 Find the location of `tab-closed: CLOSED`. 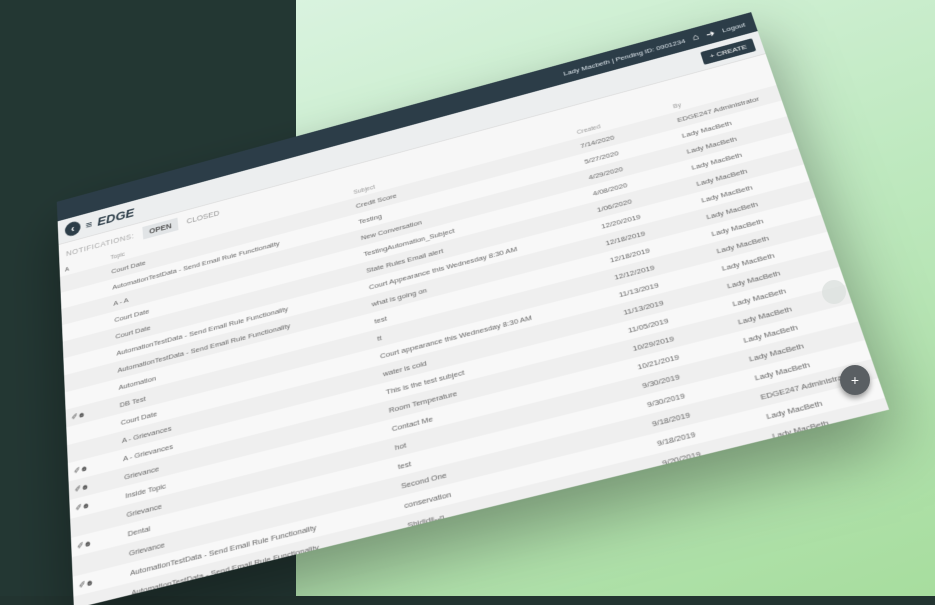

tab-closed: CLOSED is located at coordinates (203, 217).